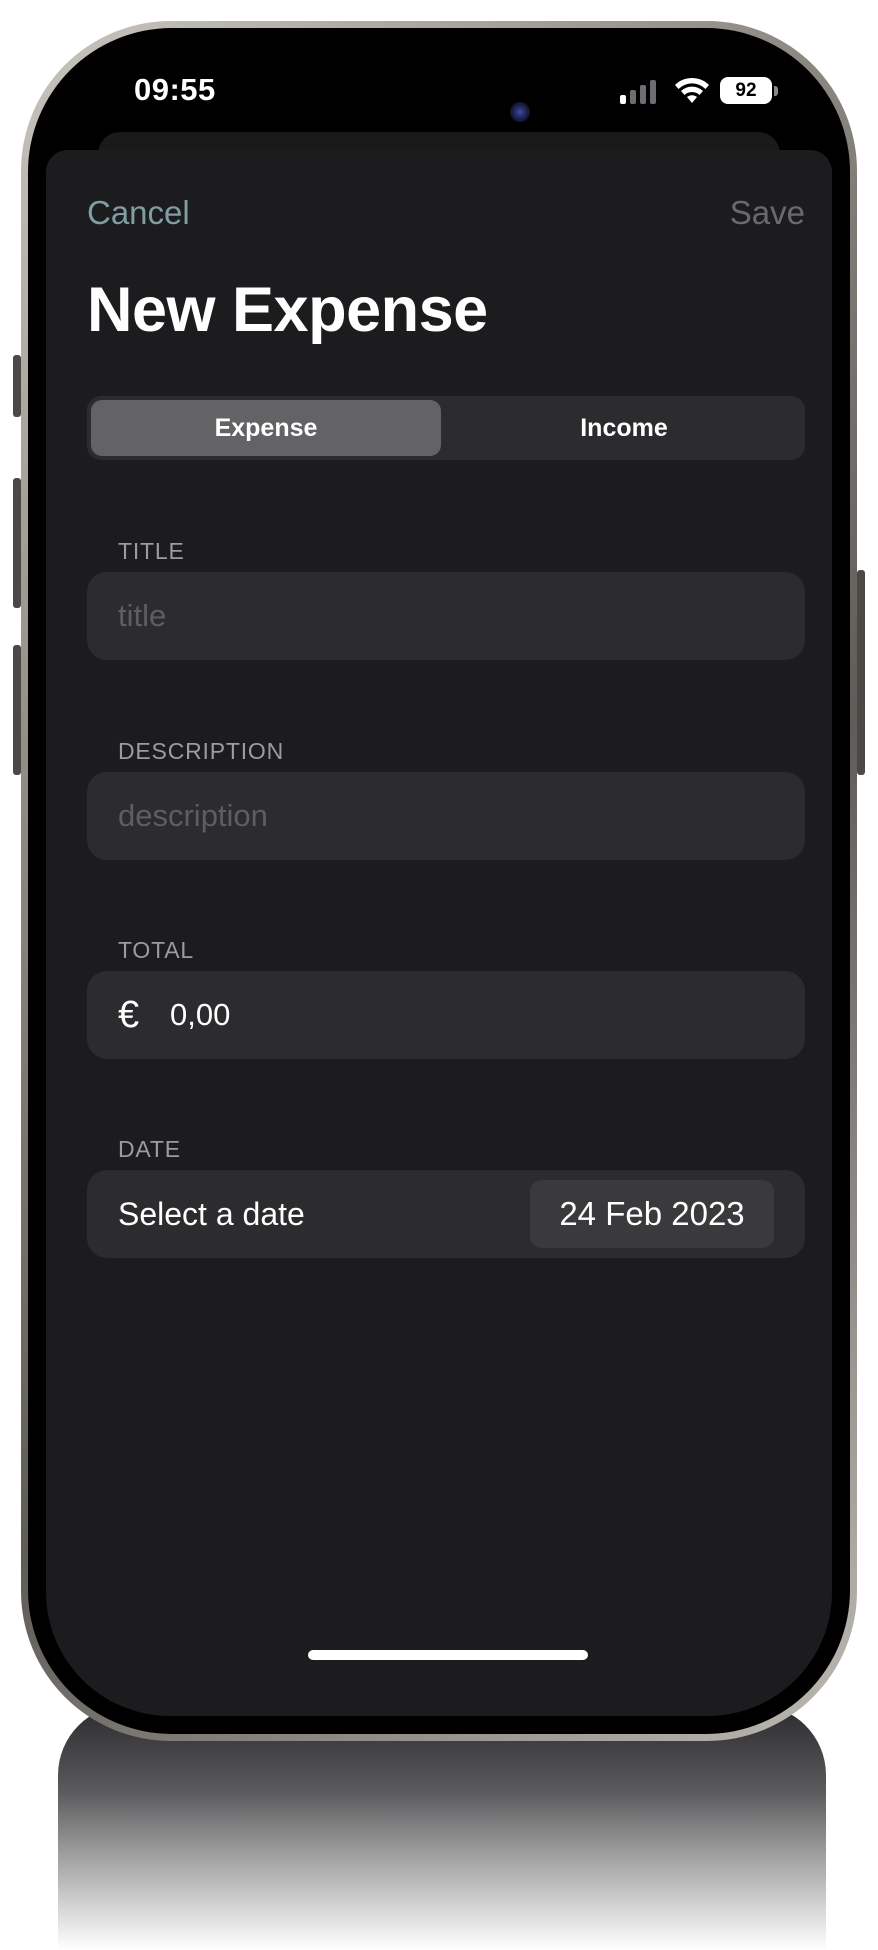  I want to click on action-button, so click(17, 386).